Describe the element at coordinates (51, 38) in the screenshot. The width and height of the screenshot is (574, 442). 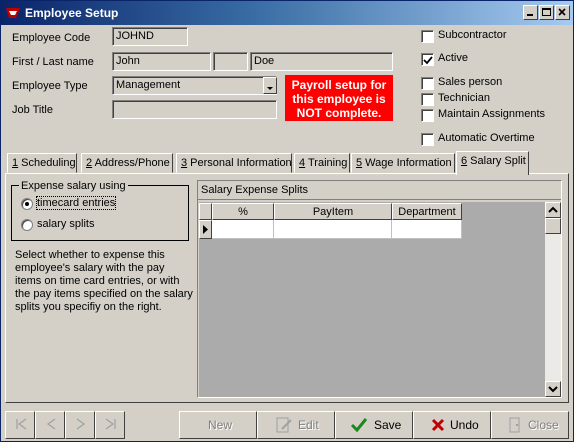
I see `employee-code-label: Employee Code` at that location.